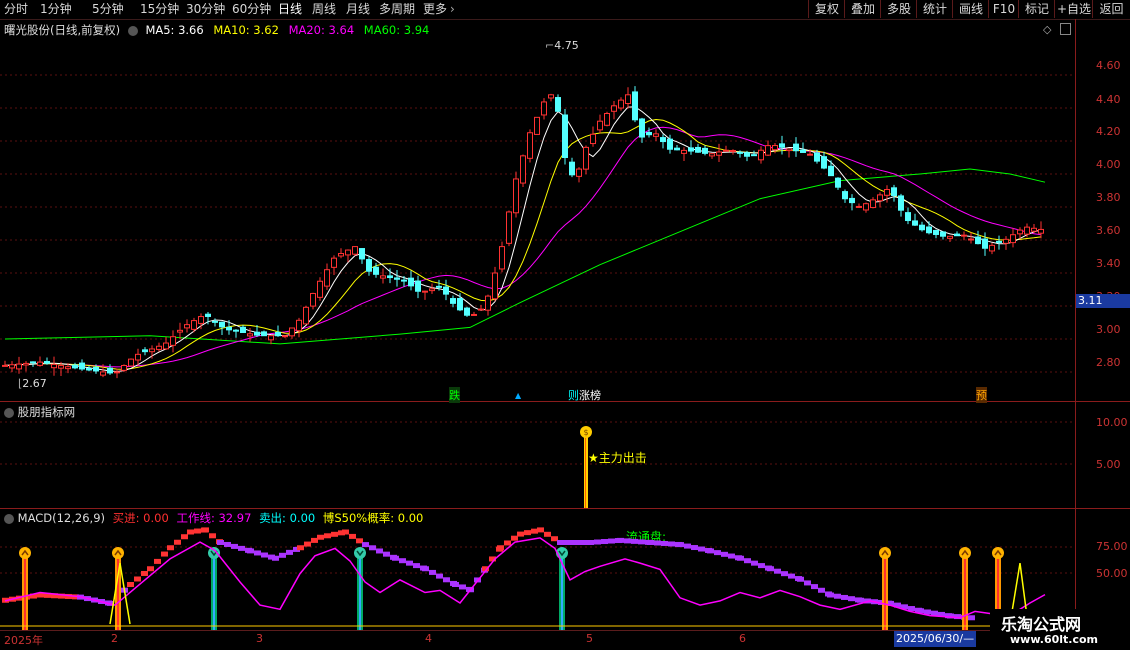  Describe the element at coordinates (428, 638) in the screenshot. I see `date-label-apr: 4` at that location.